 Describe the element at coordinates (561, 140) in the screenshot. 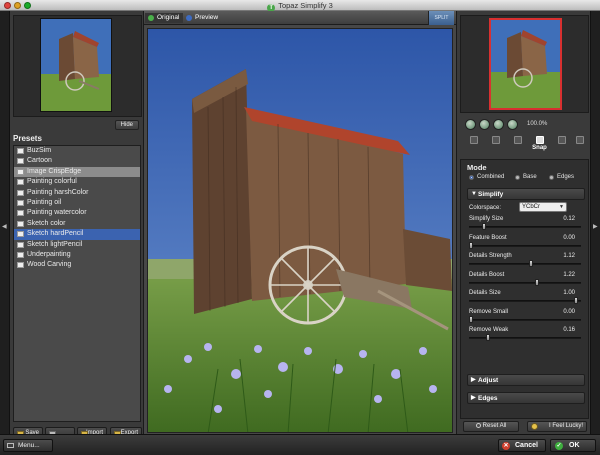

I see `compare-icon` at that location.